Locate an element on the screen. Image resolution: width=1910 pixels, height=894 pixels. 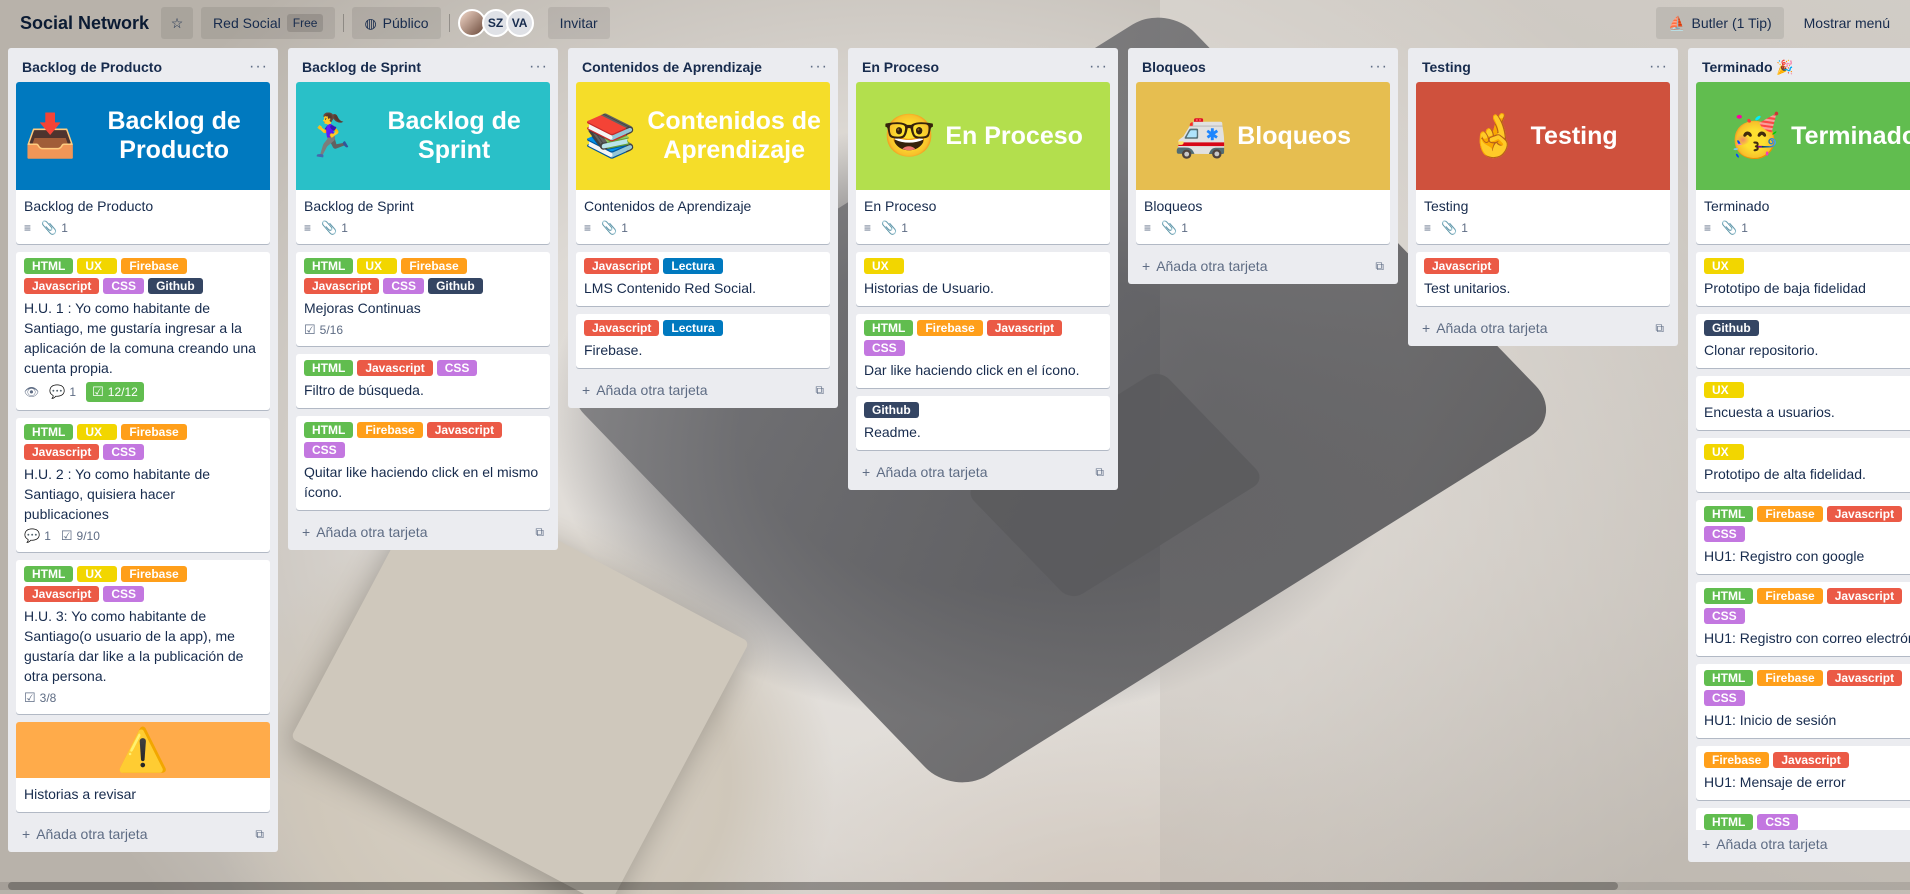
cover-card: 🤓 En Proceso En Proceso ≡ 📎 1 is located at coordinates (983, 163).